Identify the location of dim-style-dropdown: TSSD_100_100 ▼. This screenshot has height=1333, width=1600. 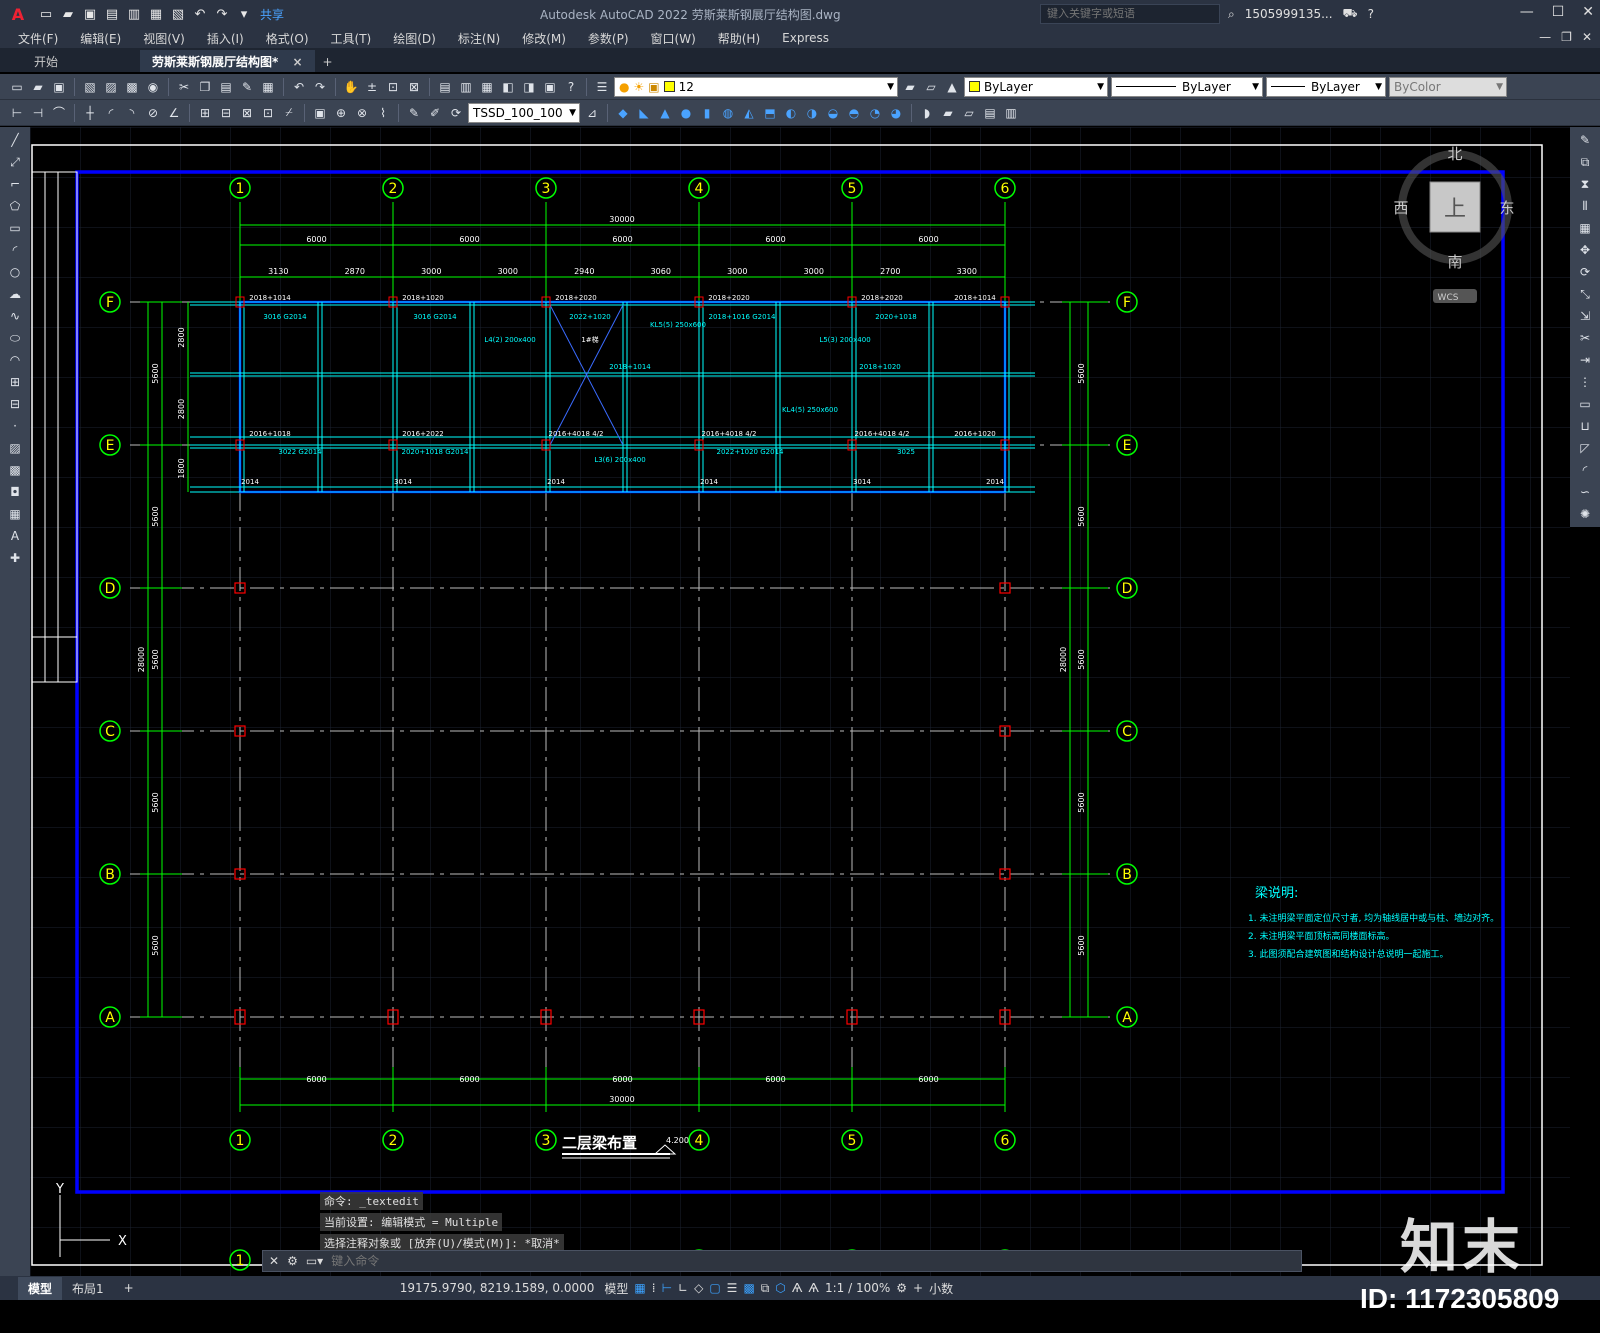
(524, 112).